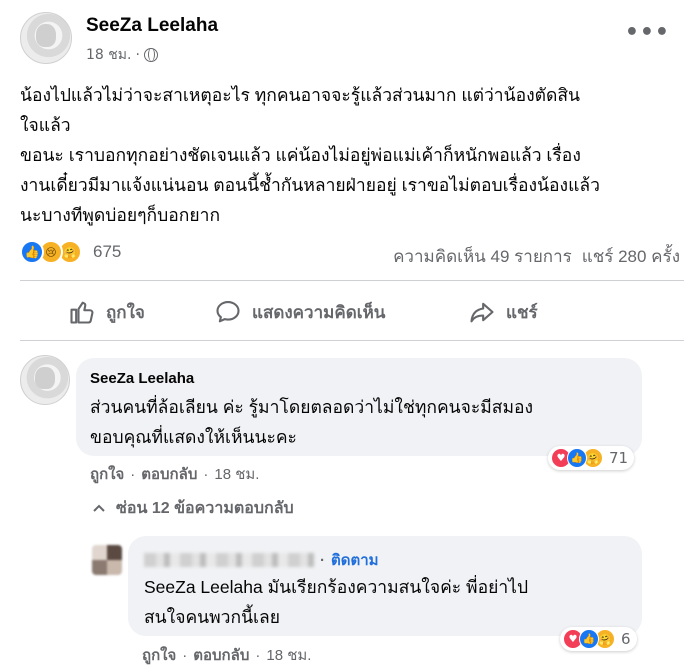 The height and width of the screenshot is (668, 700). I want to click on comment-icon, so click(228, 312).